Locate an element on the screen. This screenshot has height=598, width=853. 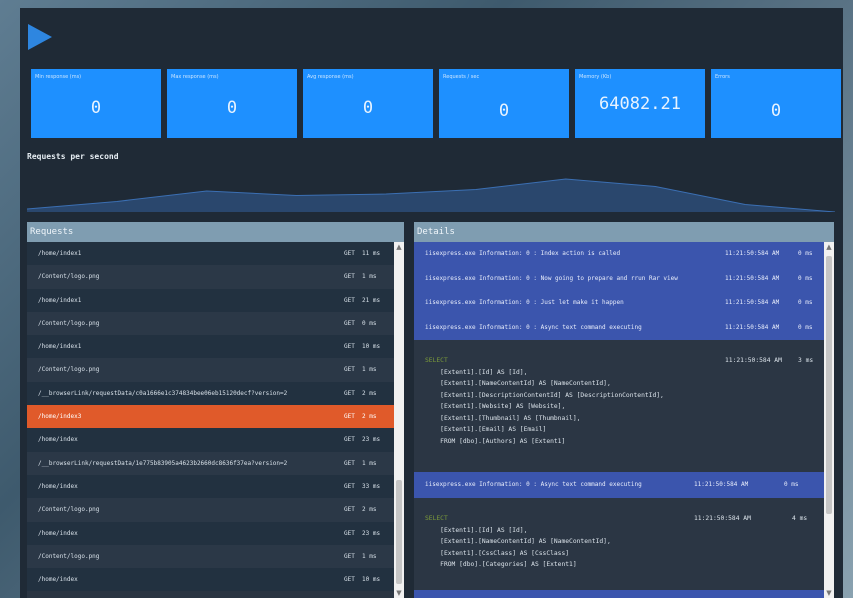
request-row: /home/index1 GET 10 ms is located at coordinates (210, 347).